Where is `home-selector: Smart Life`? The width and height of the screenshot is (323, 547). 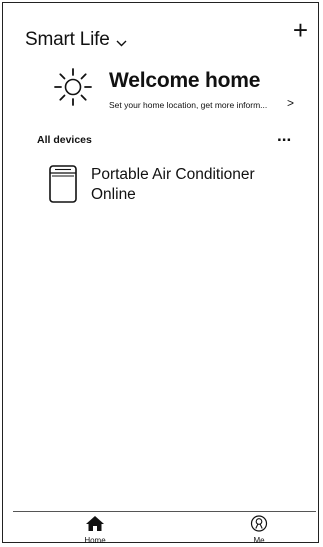
home-selector: Smart Life is located at coordinates (76, 40).